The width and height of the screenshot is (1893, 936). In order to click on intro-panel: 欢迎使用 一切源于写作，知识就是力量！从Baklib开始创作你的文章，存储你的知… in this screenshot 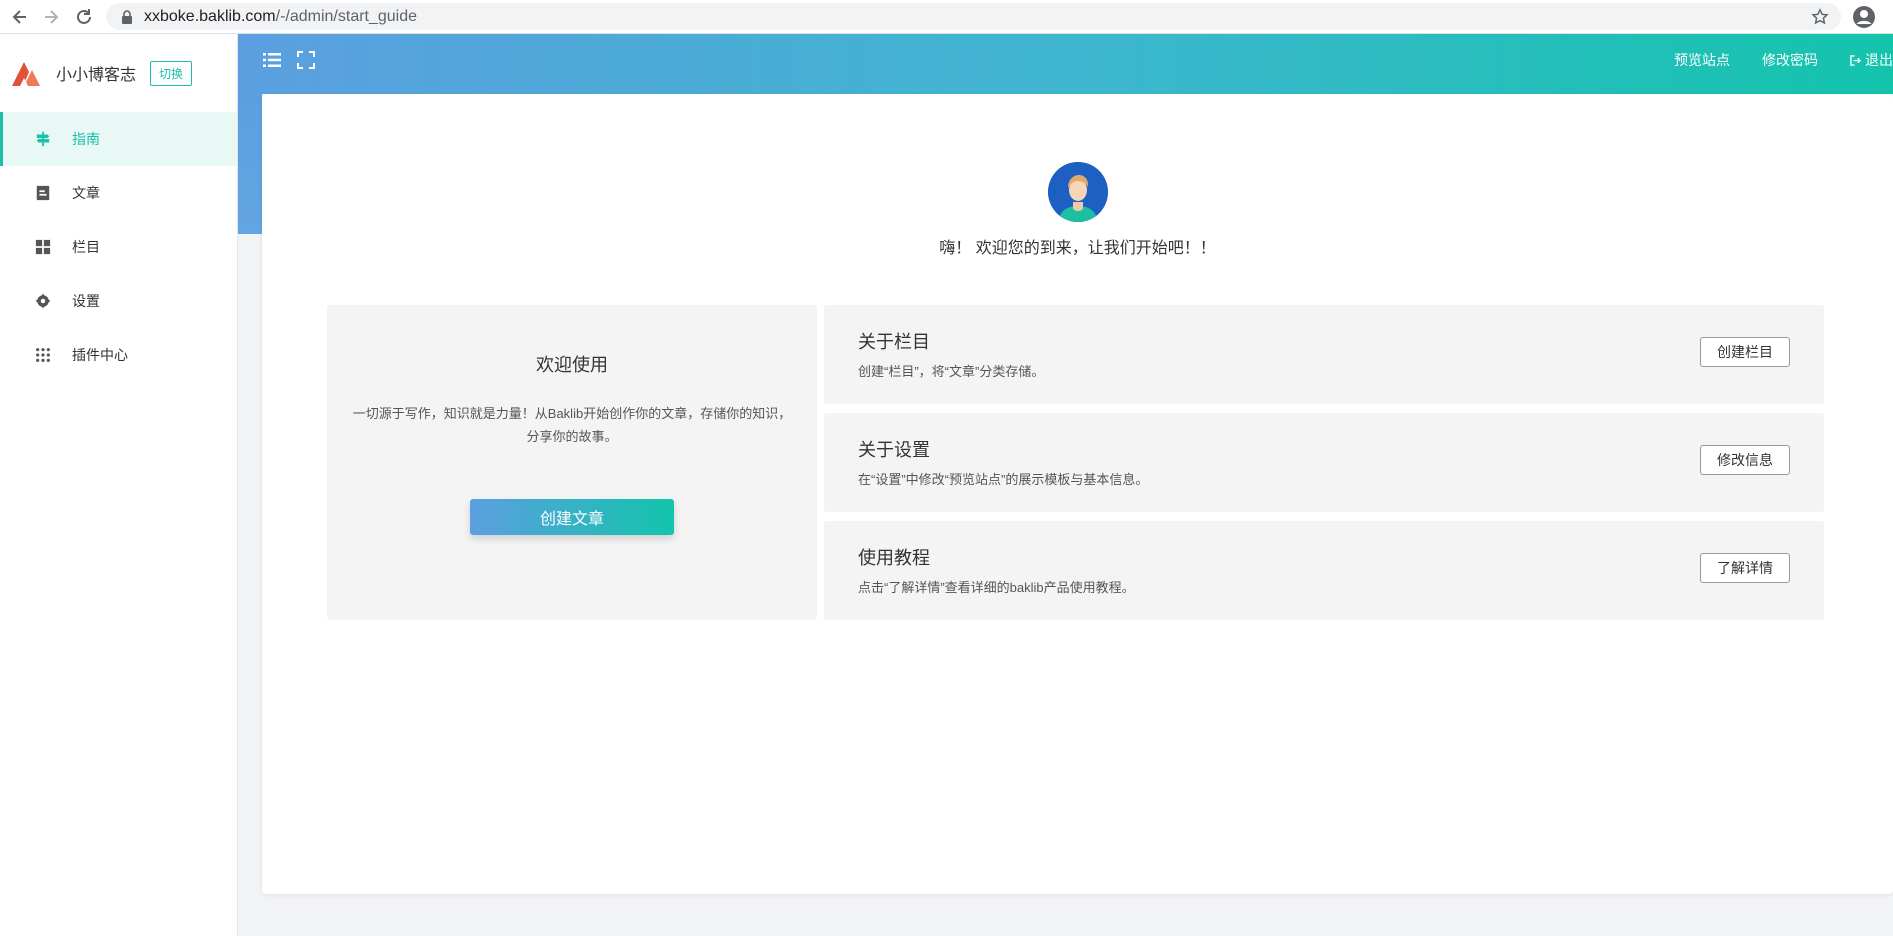, I will do `click(572, 462)`.